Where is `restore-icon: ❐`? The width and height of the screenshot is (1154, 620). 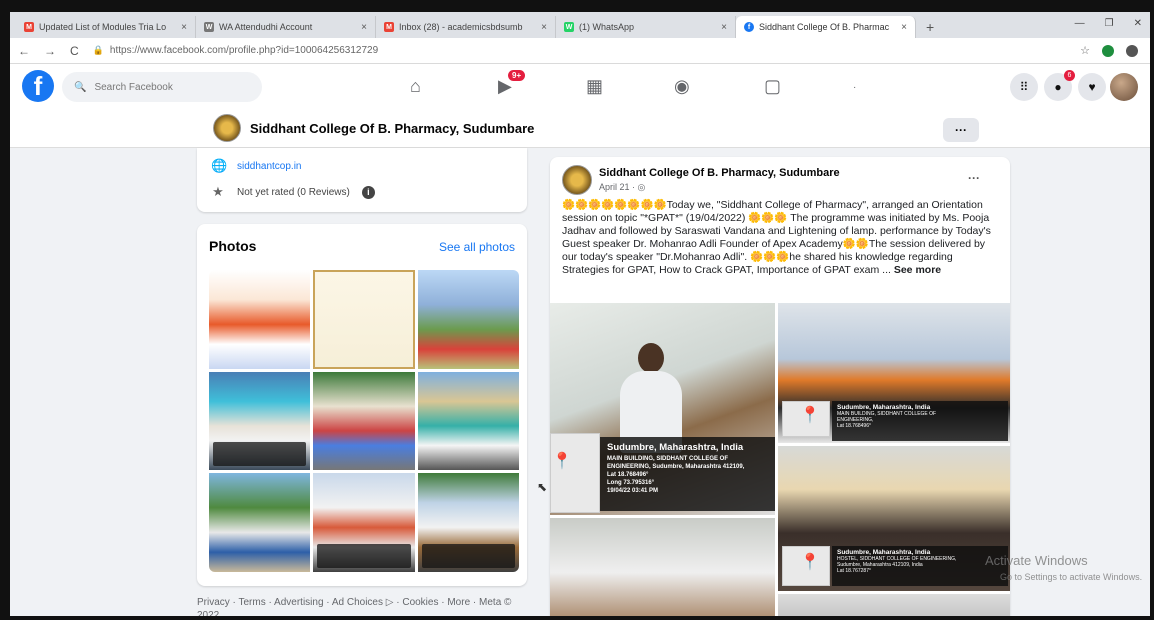 restore-icon: ❐ is located at coordinates (1109, 23).